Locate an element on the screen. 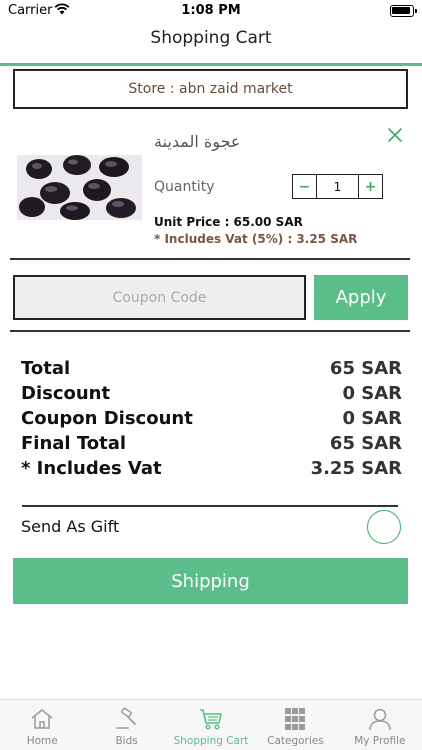 Image resolution: width=422 pixels, height=750 pixels. summary-label: Discount is located at coordinates (66, 393).